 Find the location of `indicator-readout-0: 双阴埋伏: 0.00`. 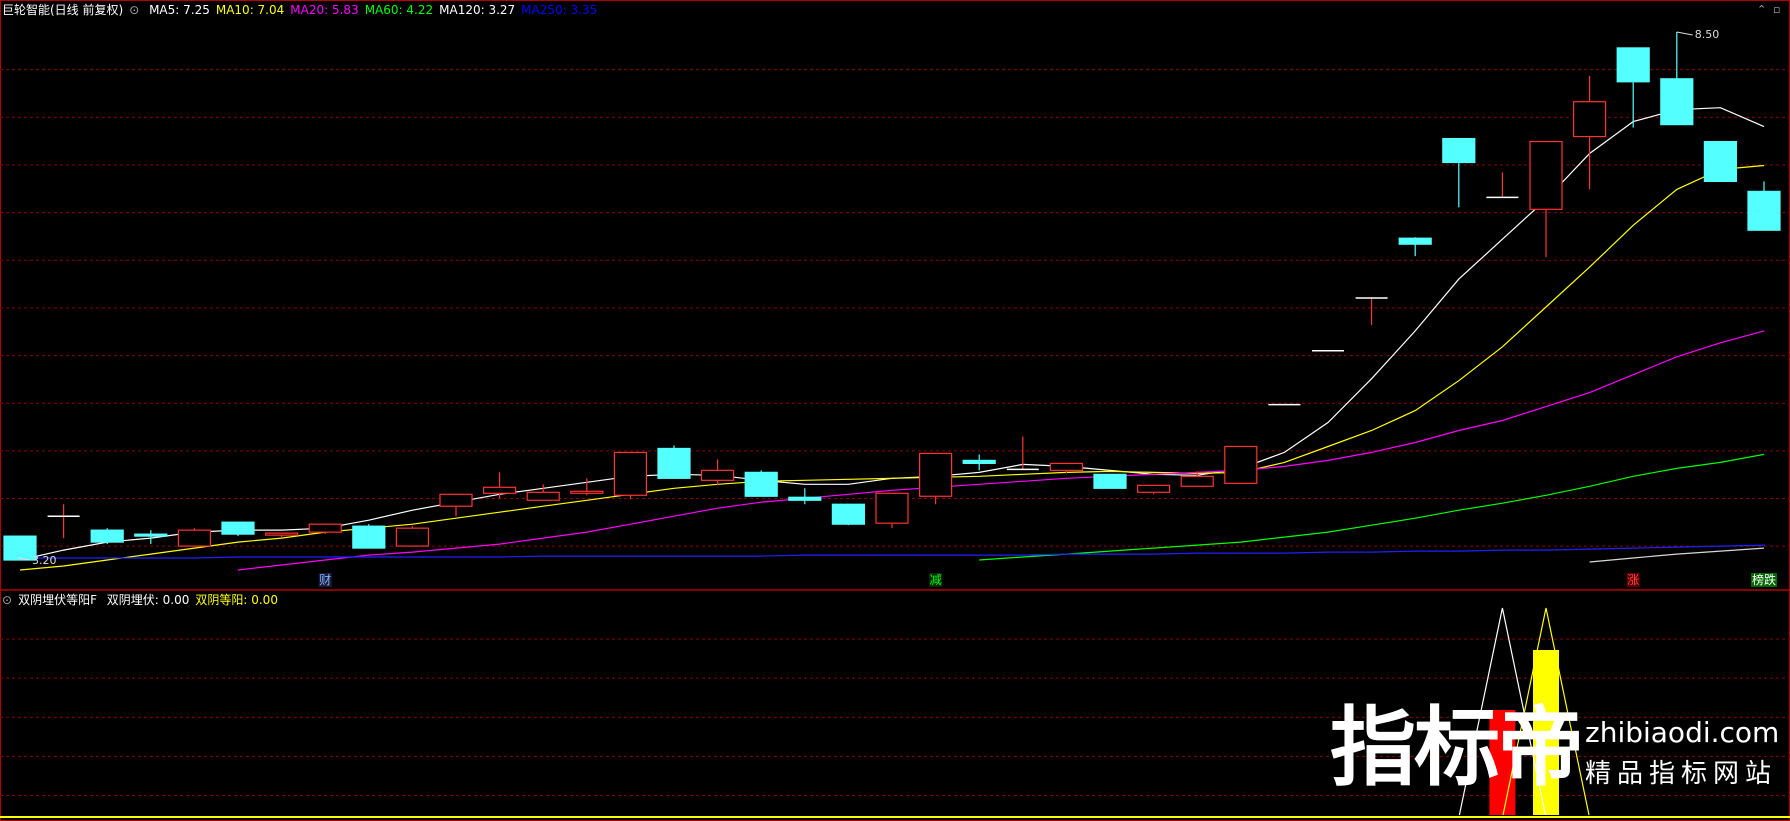

indicator-readout-0: 双阴埋伏: 0.00 is located at coordinates (148, 600).